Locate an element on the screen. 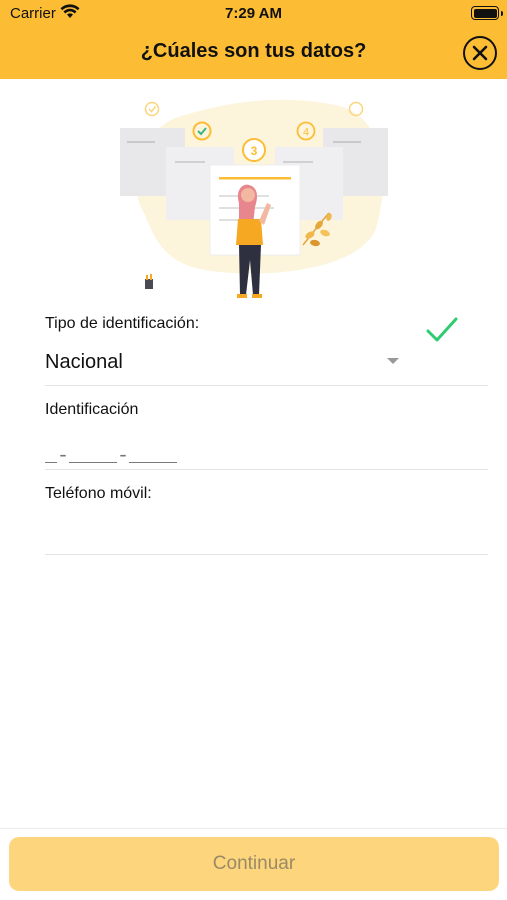 The width and height of the screenshot is (507, 900). close-button is located at coordinates (480, 53).